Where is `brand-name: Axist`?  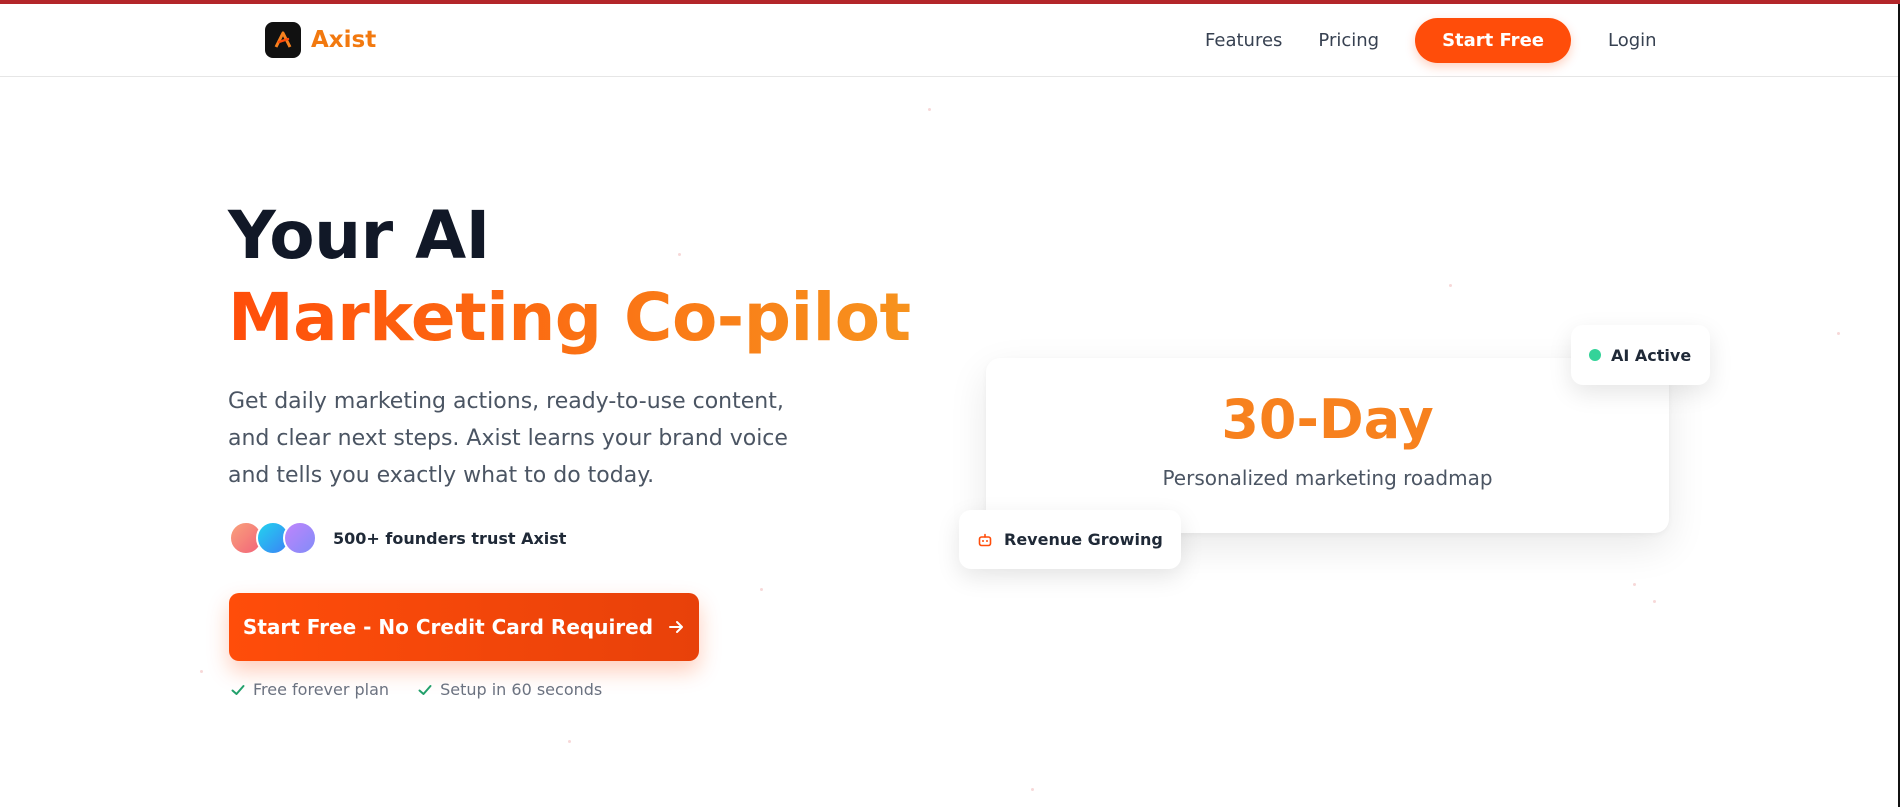
brand-name: Axist is located at coordinates (344, 40).